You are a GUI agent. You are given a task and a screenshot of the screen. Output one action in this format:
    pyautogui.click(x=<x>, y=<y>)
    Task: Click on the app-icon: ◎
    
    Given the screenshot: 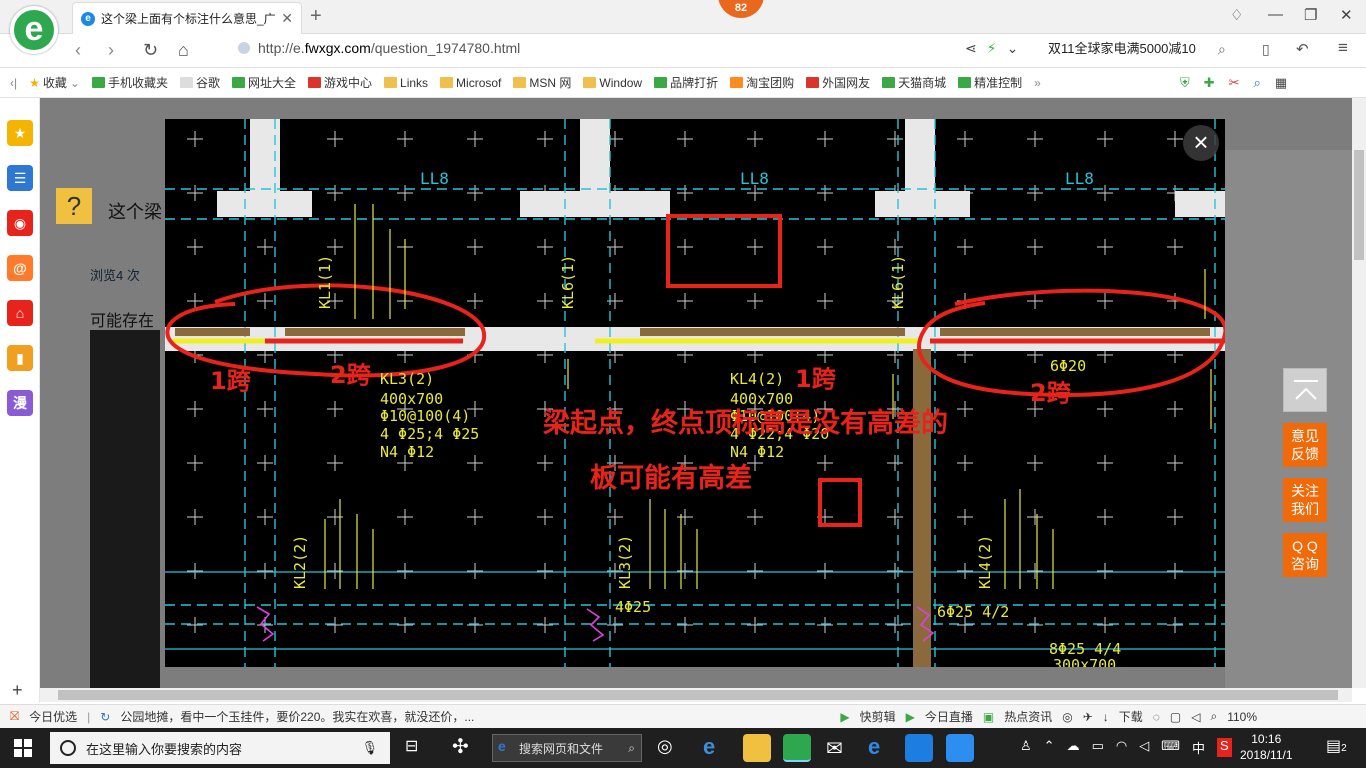 What is the action you would take?
    pyautogui.click(x=665, y=746)
    